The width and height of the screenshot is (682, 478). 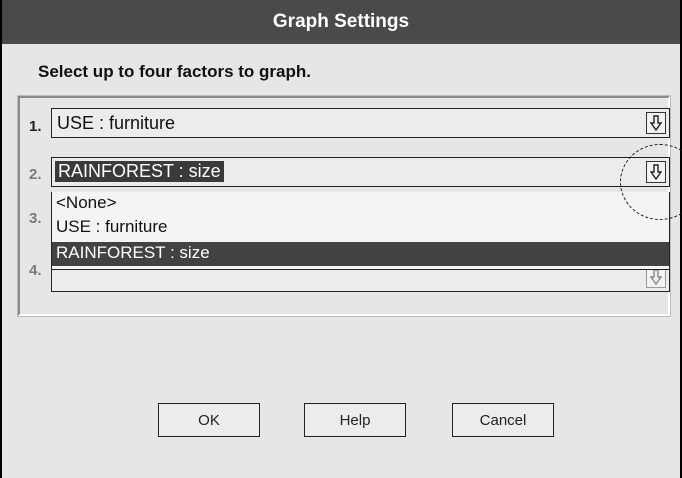 What do you see at coordinates (116, 123) in the screenshot?
I see `factor-1-value: USE : furniture` at bounding box center [116, 123].